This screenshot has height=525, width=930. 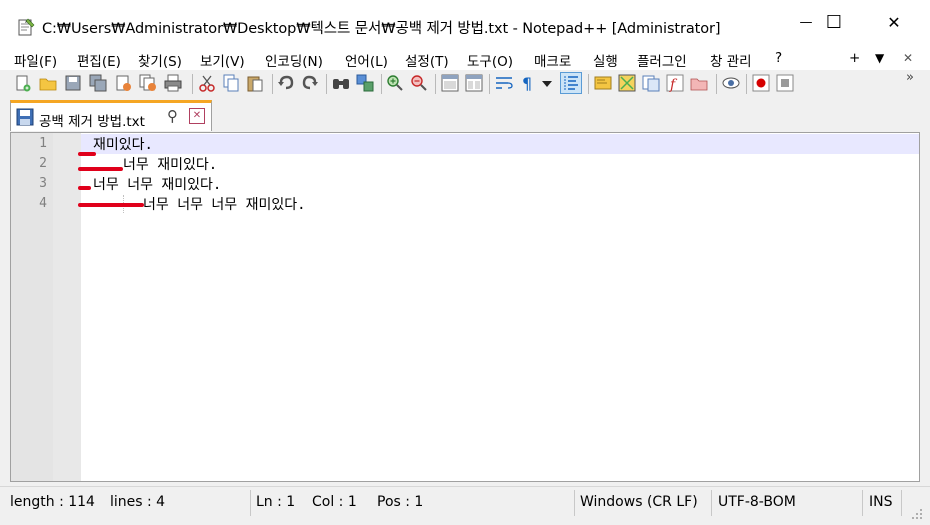 I want to click on status-encoding: UTF-8-BOM, so click(x=757, y=502).